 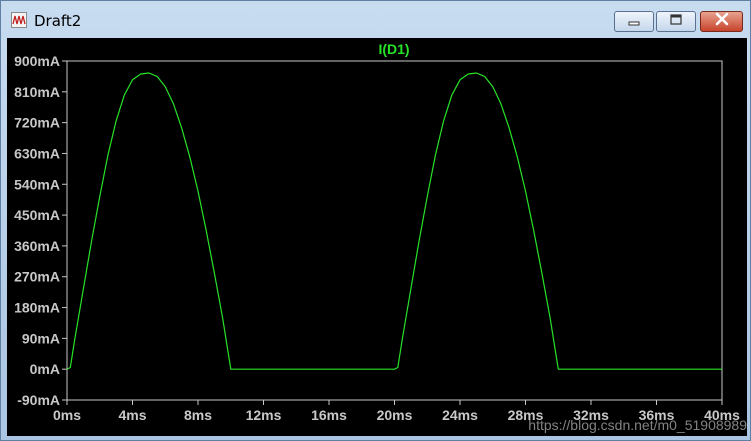 What do you see at coordinates (198, 415) in the screenshot?
I see `x-tick-label: 8ms` at bounding box center [198, 415].